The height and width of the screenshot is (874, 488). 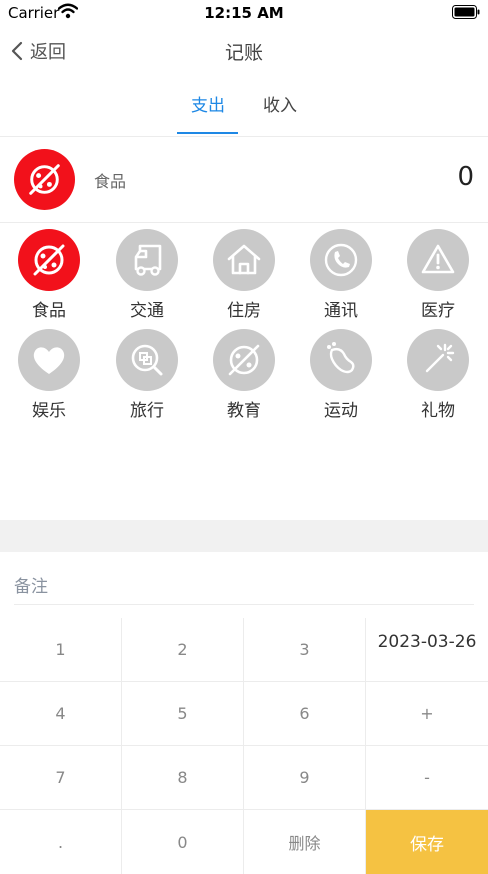 What do you see at coordinates (438, 260) in the screenshot?
I see `warning-icon` at bounding box center [438, 260].